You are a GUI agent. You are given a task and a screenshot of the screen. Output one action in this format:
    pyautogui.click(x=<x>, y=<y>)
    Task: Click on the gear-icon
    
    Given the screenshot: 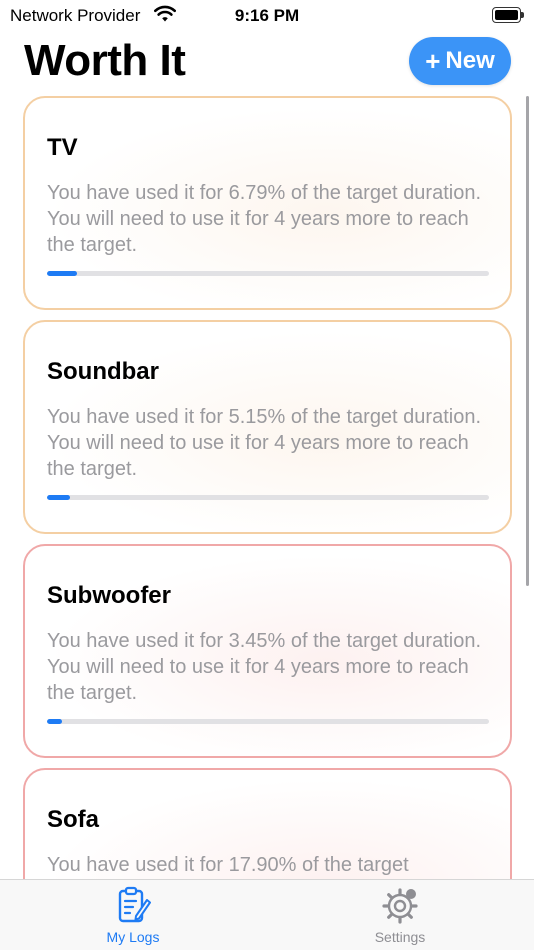 What is the action you would take?
    pyautogui.click(x=400, y=905)
    